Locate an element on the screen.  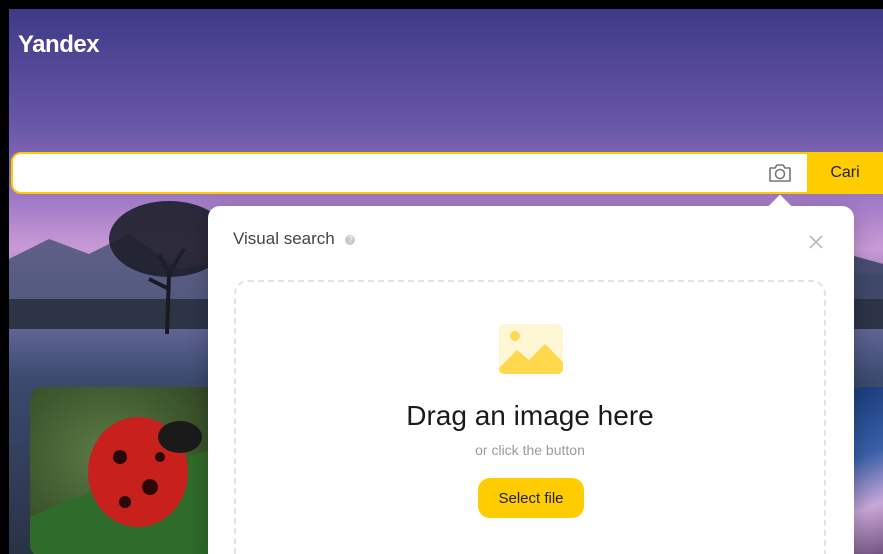
close-icon is located at coordinates (816, 242).